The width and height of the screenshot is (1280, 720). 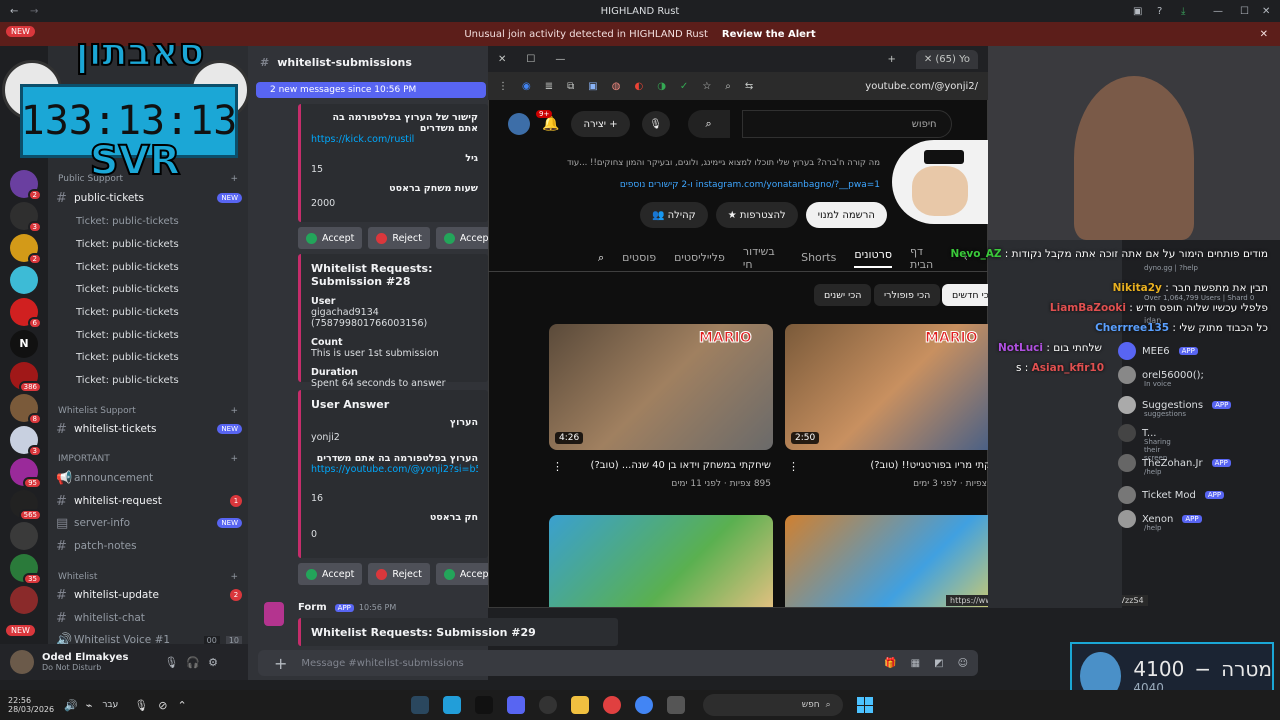 What do you see at coordinates (26, 185) in the screenshot?
I see `server-icon: 2` at bounding box center [26, 185].